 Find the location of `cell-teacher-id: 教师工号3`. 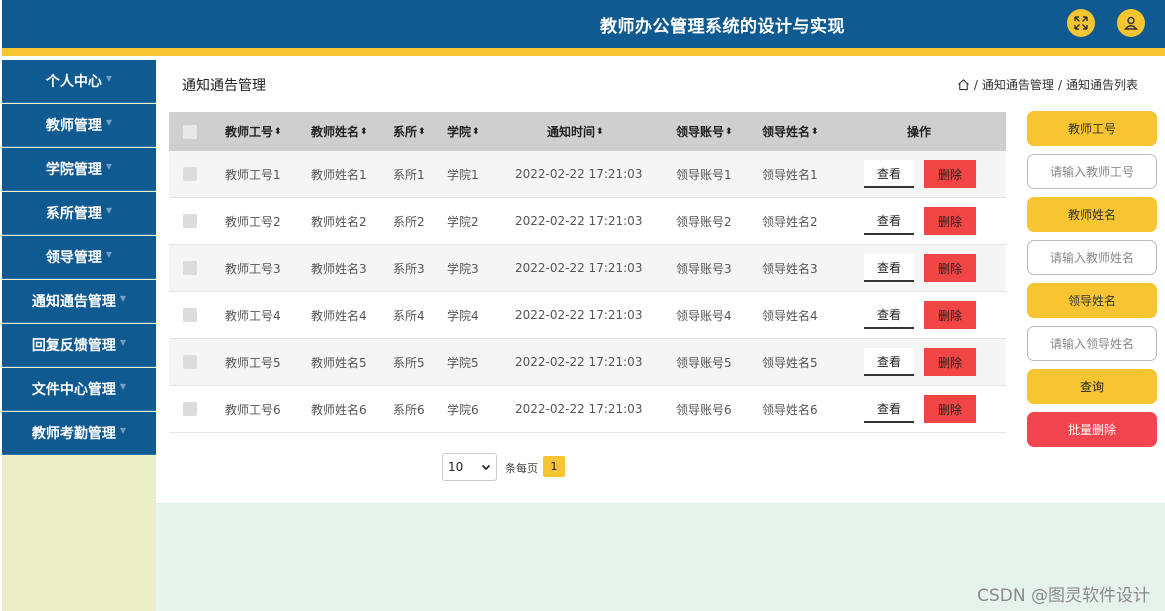

cell-teacher-id: 教师工号3 is located at coordinates (253, 268).